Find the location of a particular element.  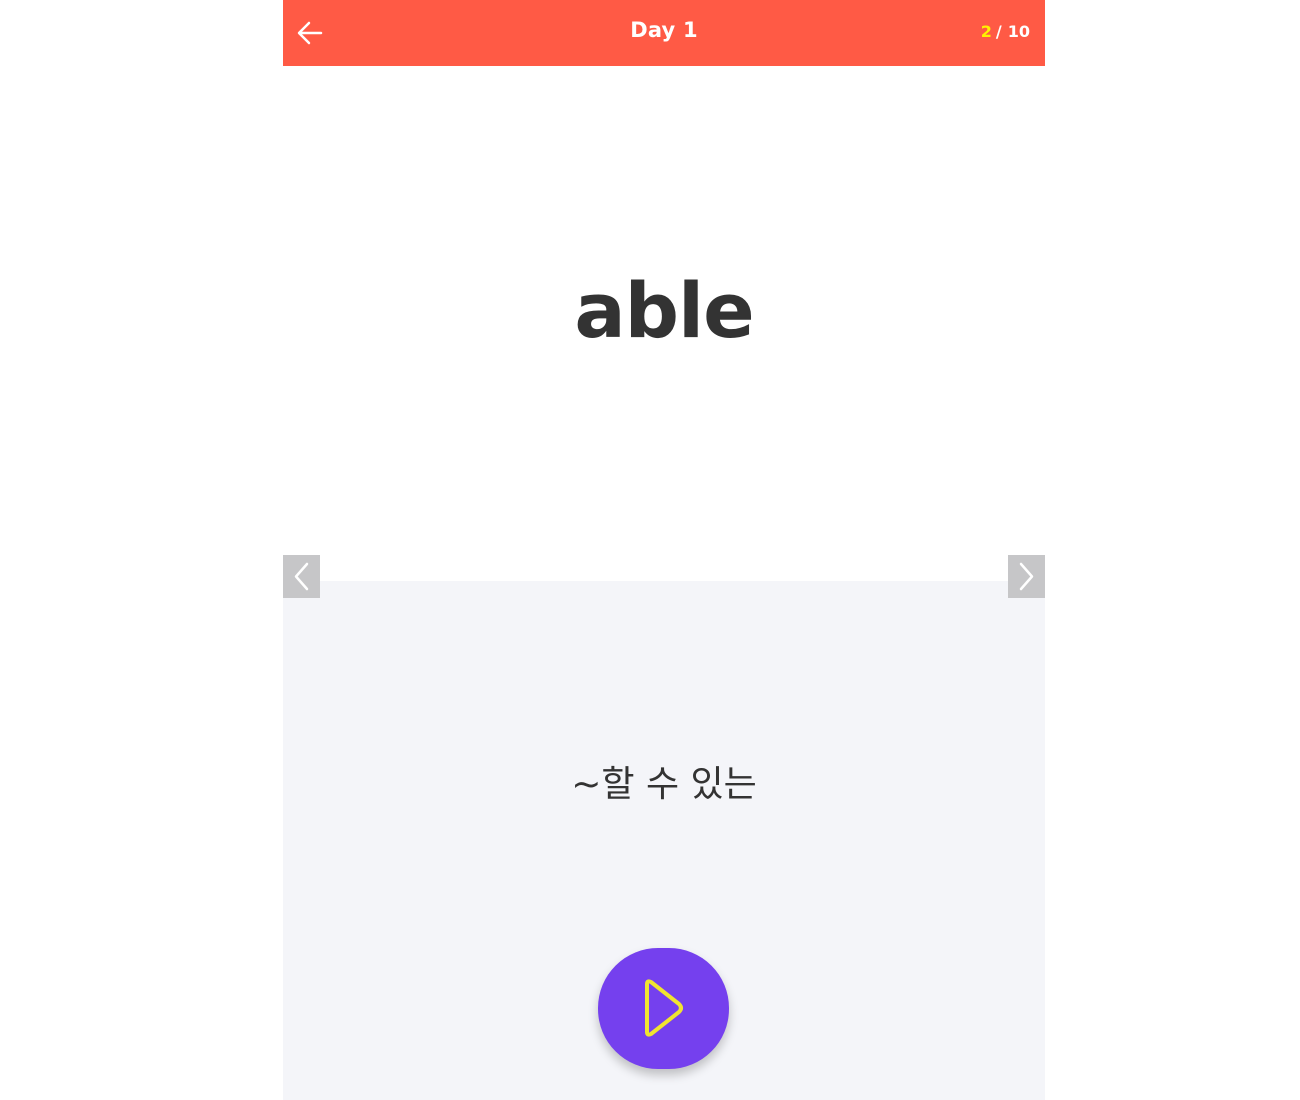

total-count: 10 is located at coordinates (1018, 31).